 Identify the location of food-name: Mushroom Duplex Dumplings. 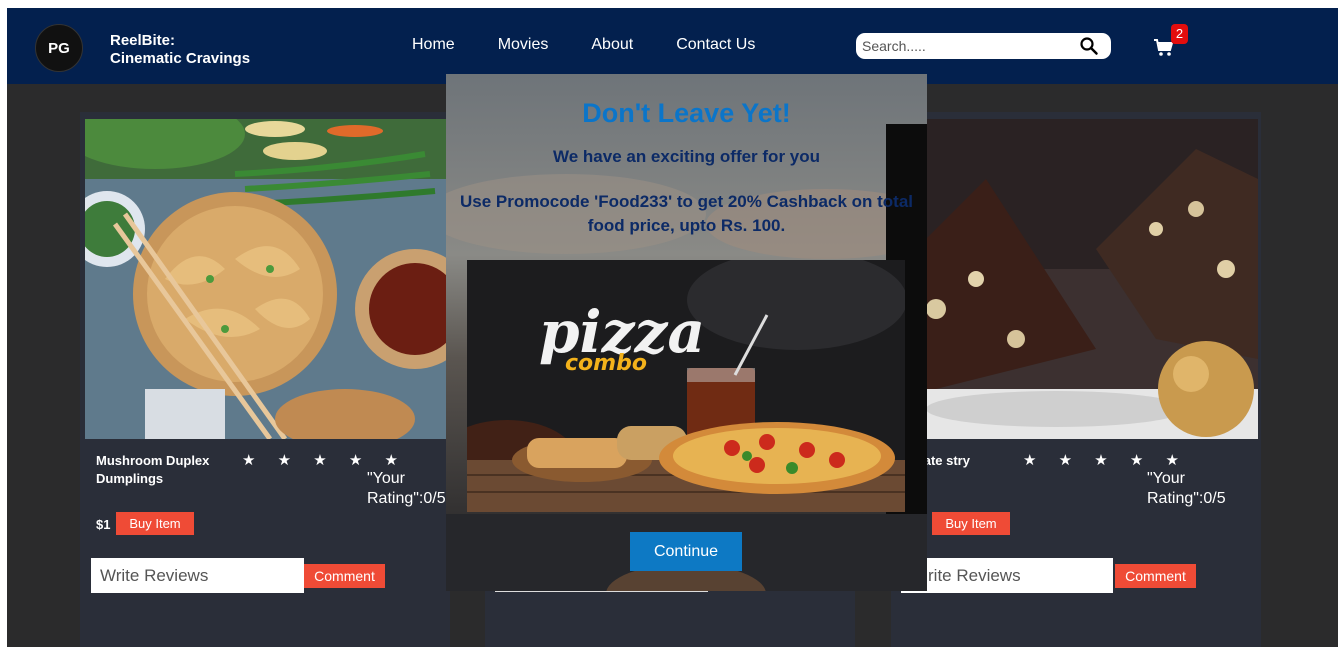
(153, 469).